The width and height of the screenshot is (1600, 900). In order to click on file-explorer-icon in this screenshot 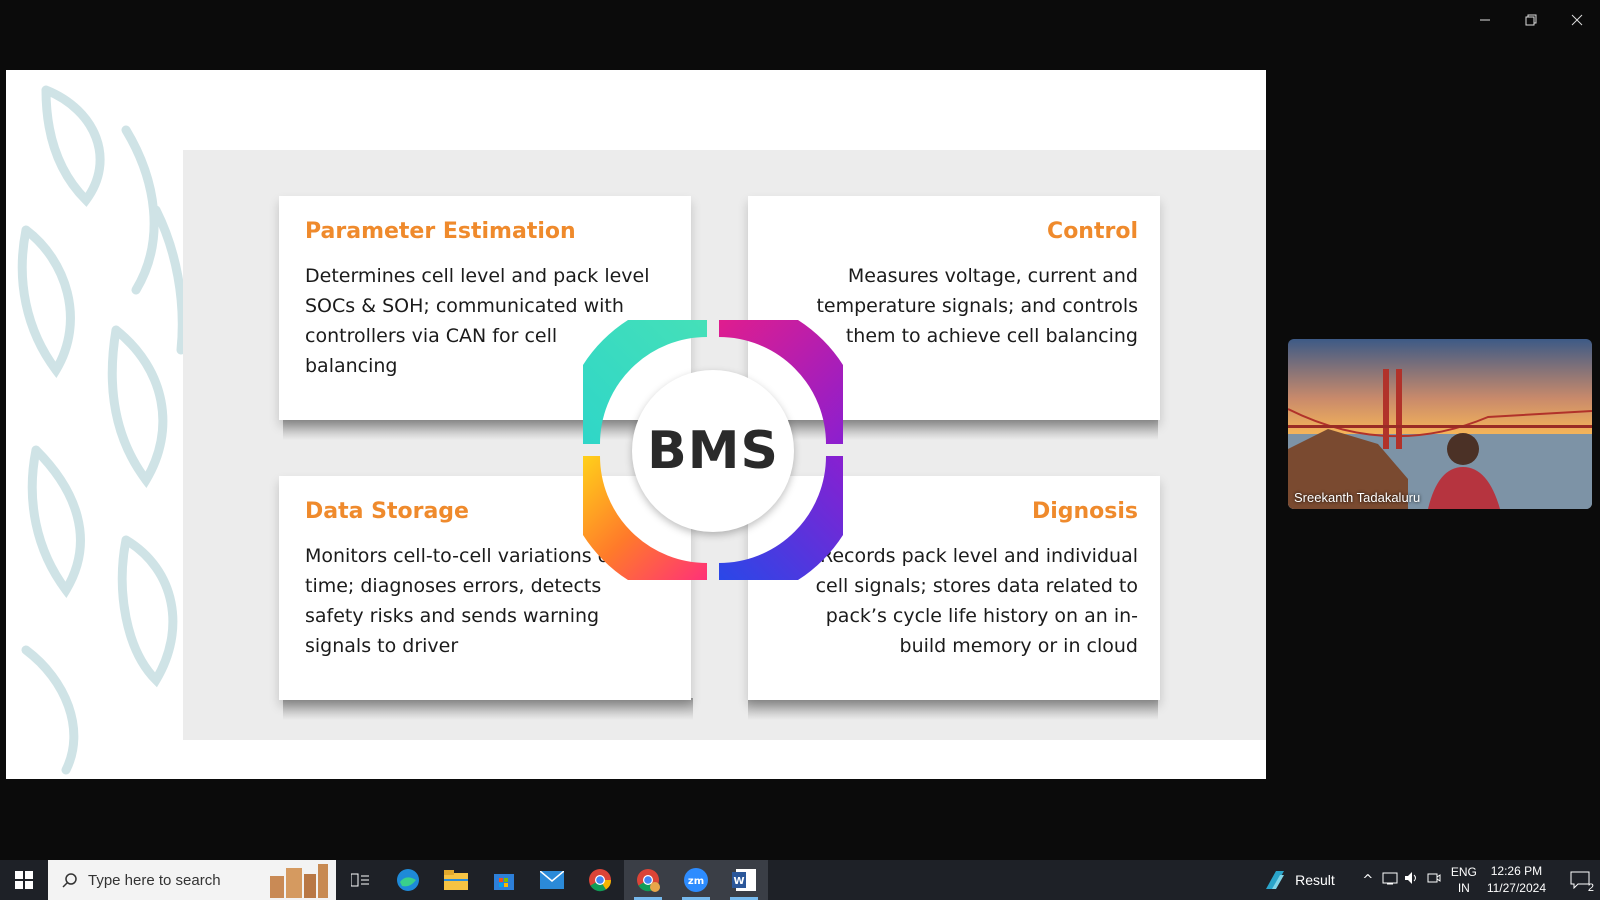, I will do `click(456, 880)`.